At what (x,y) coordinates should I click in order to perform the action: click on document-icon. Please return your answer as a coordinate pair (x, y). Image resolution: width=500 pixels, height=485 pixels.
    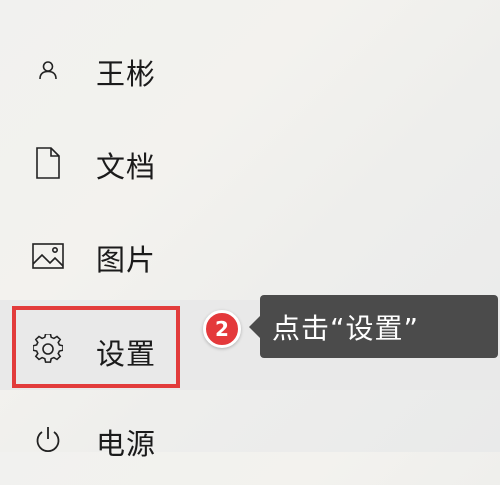
    Looking at the image, I should click on (48, 163).